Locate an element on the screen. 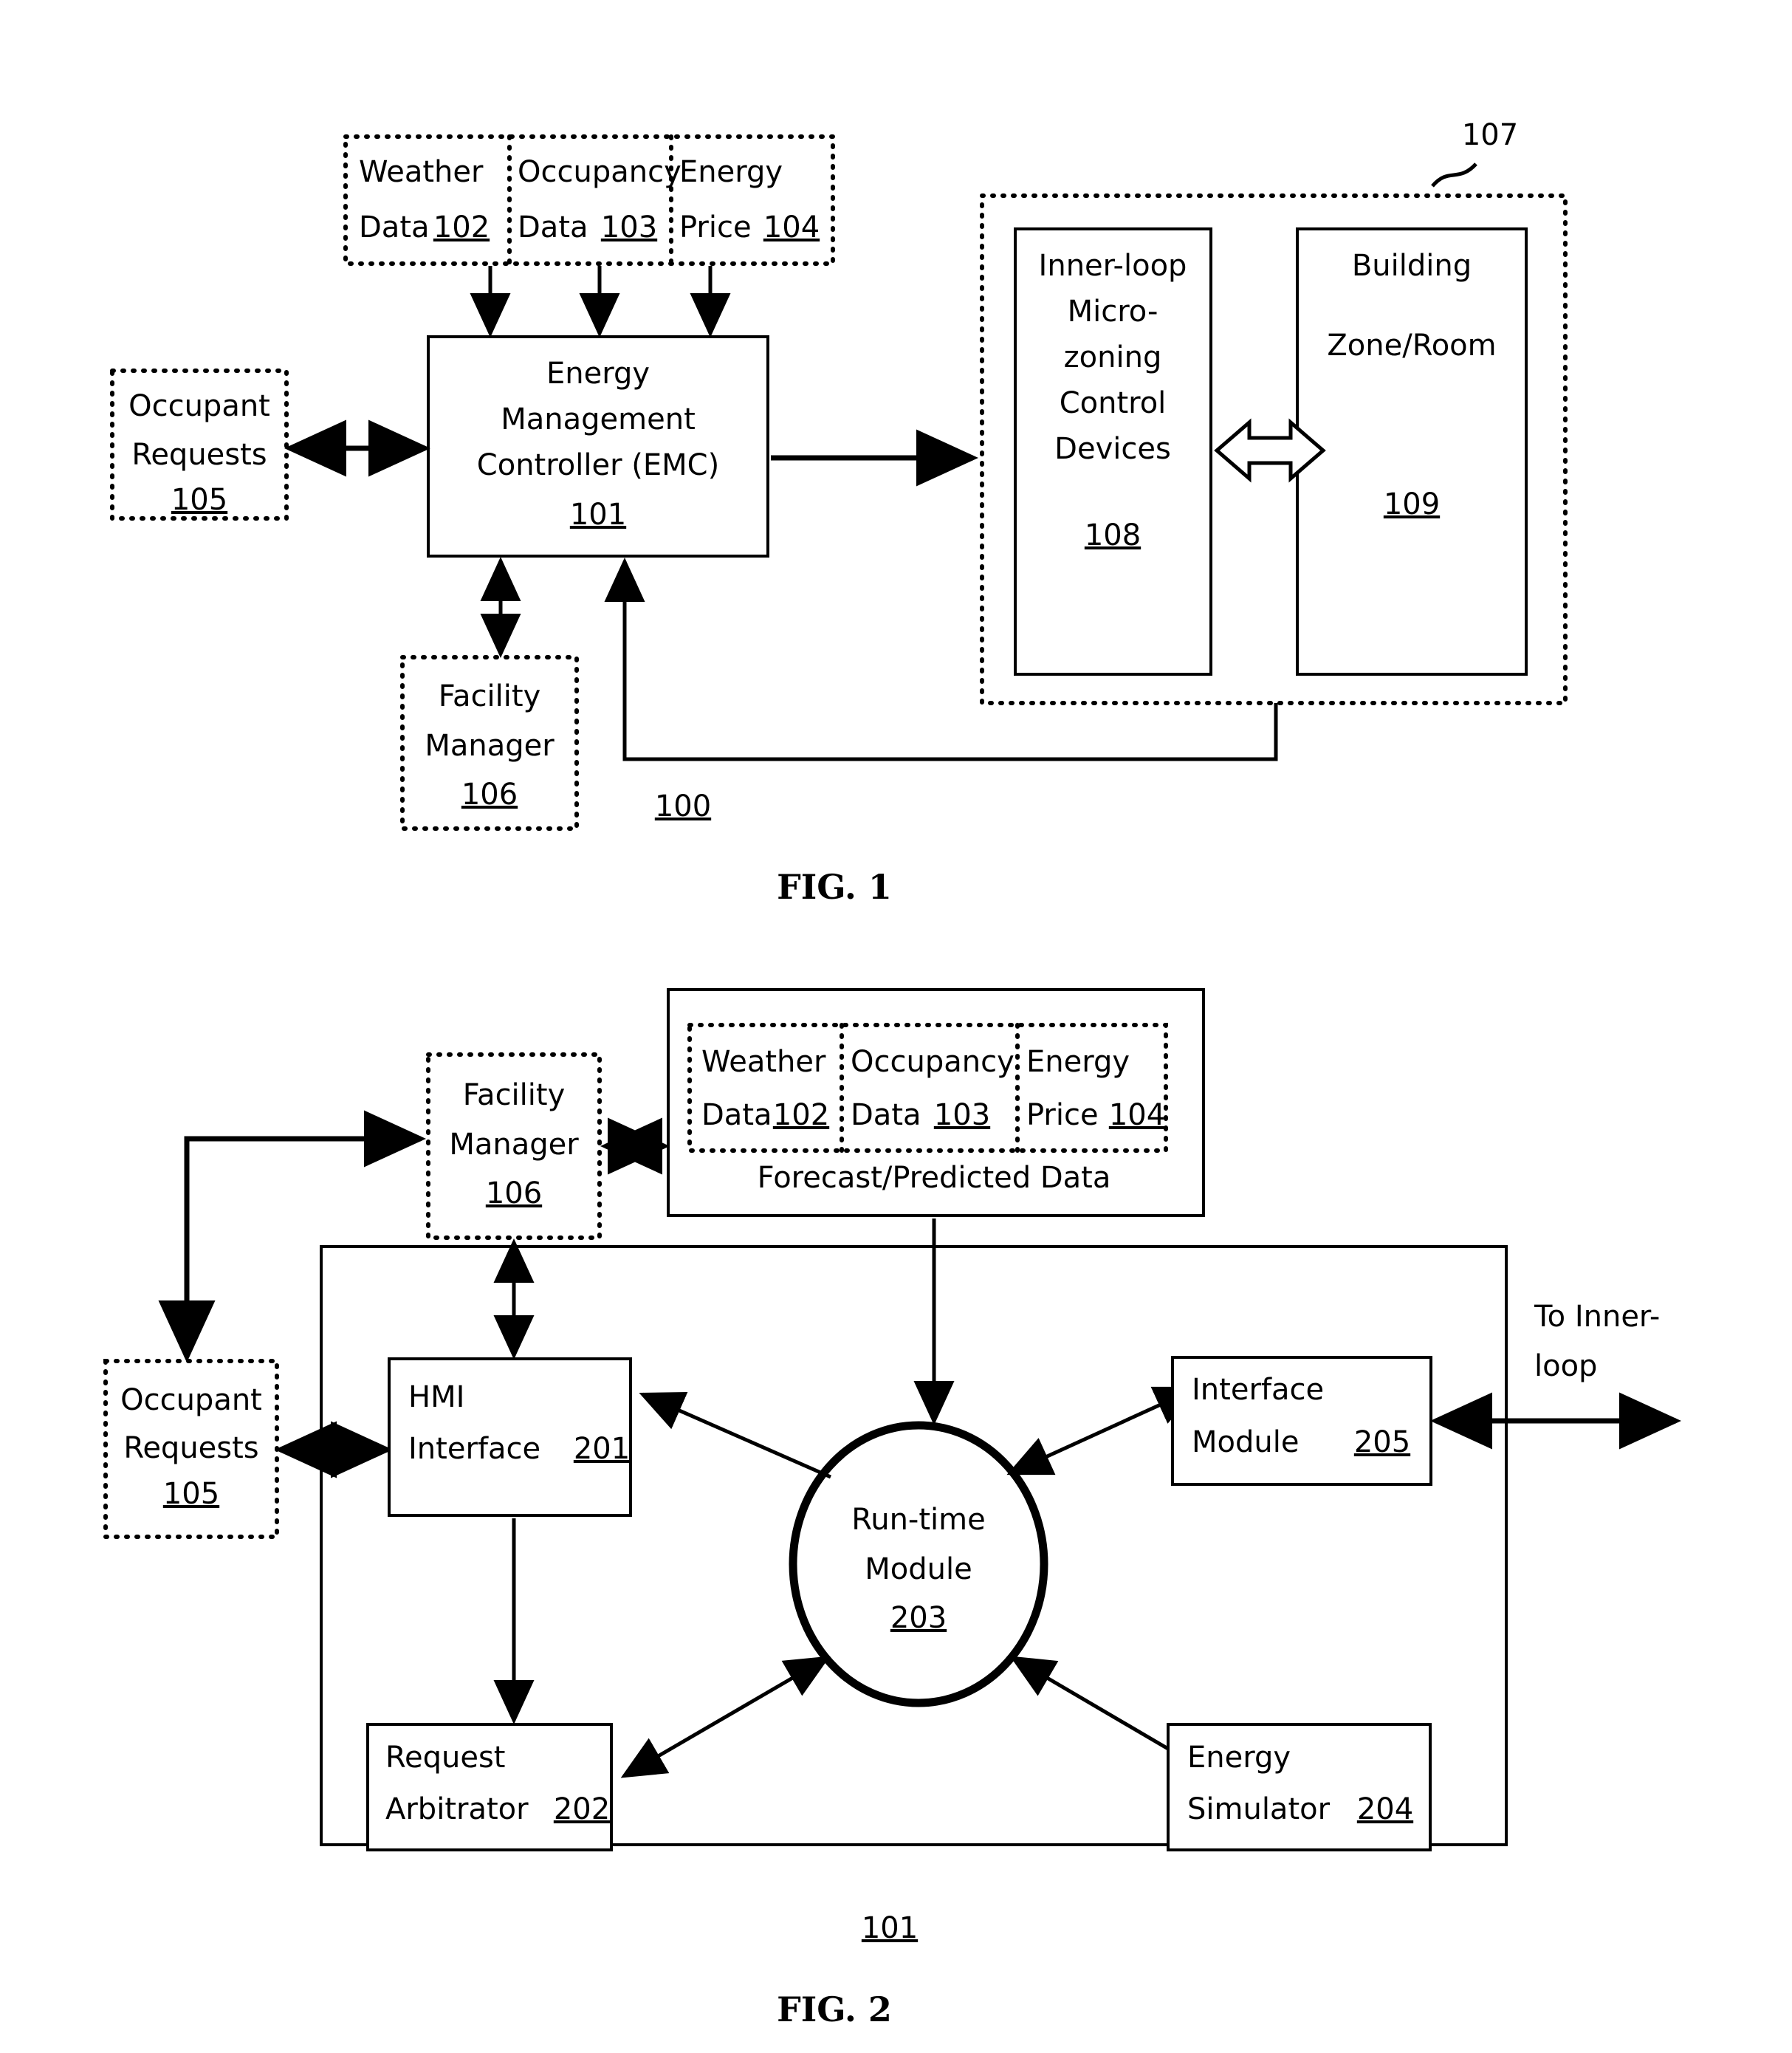  fig1-occupant-requests-box: Occupant Requests 105 is located at coordinates (199, 445).